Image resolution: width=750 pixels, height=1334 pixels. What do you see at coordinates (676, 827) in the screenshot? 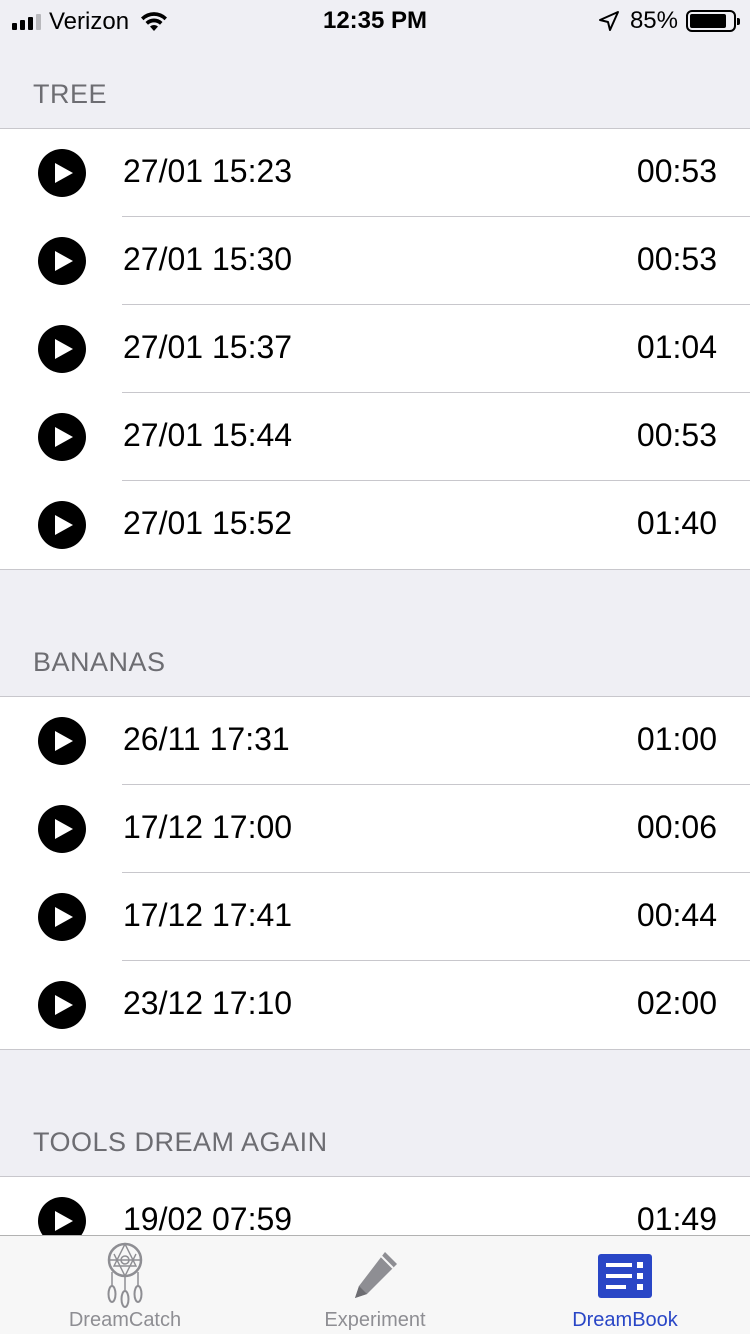
I see `recording-duration: 00:06` at bounding box center [676, 827].